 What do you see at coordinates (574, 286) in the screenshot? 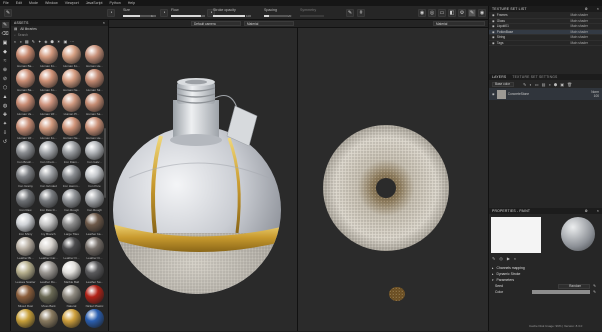
I see `seed-field: Random` at bounding box center [574, 286].